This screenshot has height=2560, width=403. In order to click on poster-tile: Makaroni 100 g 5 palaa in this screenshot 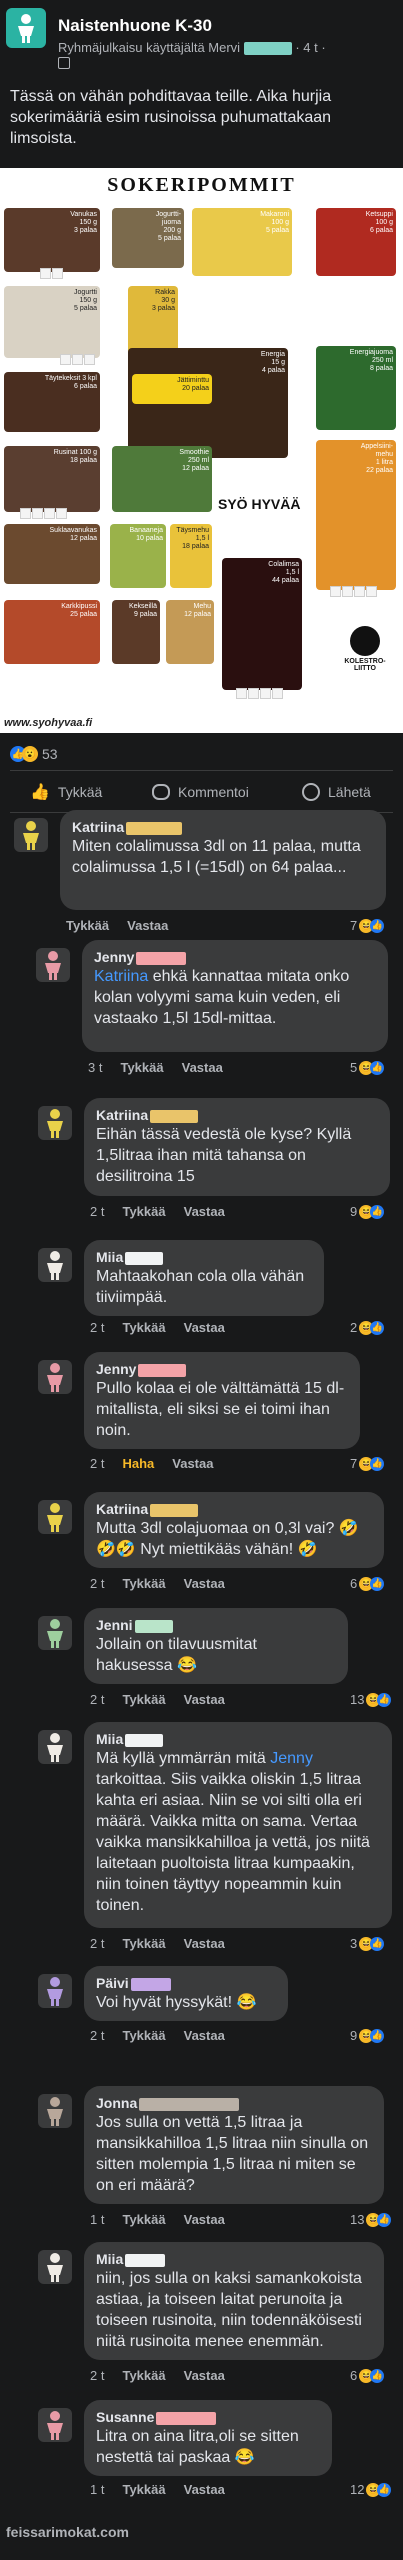, I will do `click(242, 242)`.